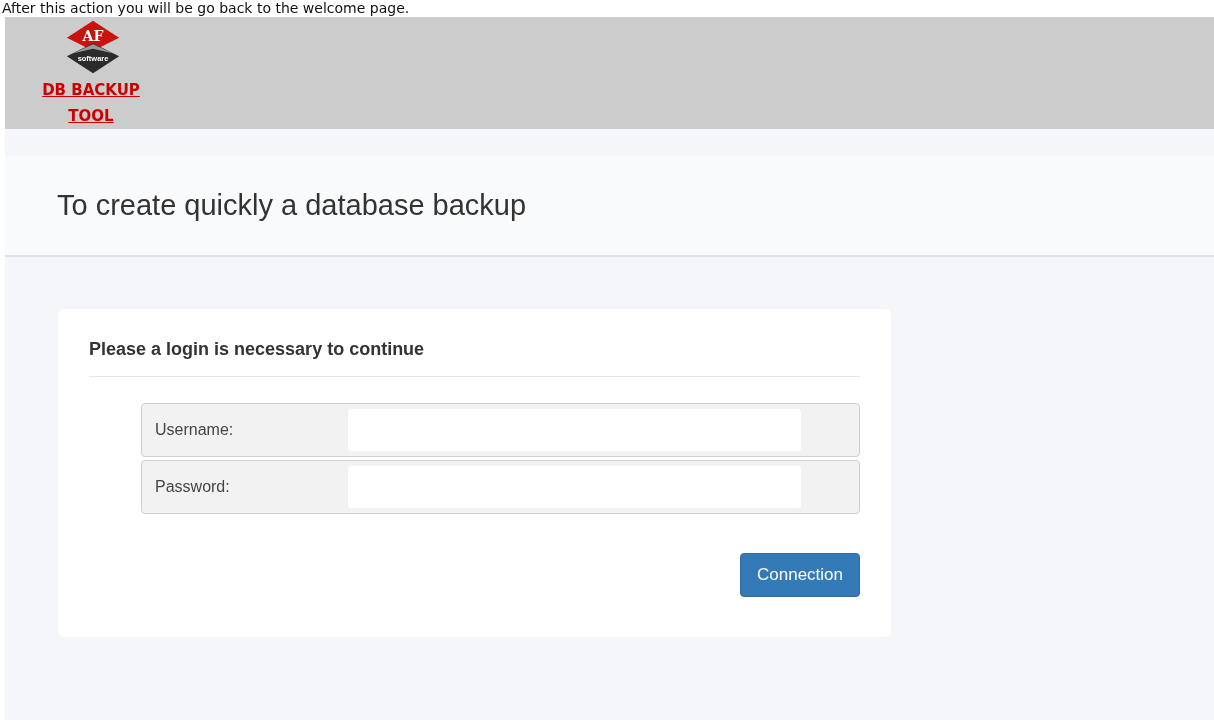  I want to click on connection-button: Connection, so click(800, 575).